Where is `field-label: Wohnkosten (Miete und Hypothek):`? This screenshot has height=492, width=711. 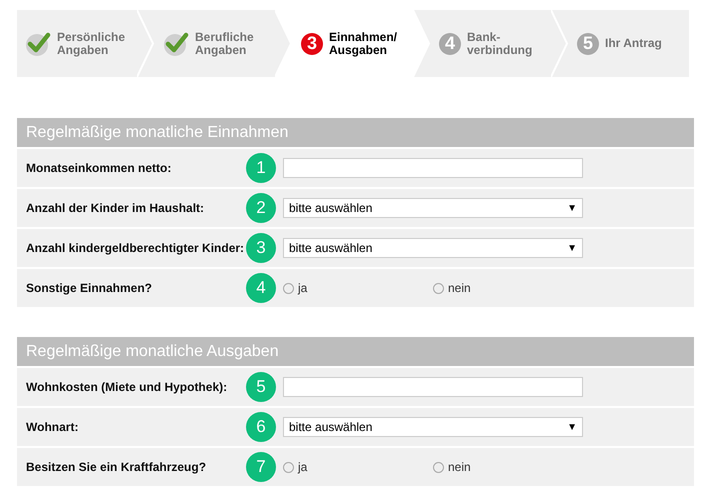
field-label: Wohnkosten (Miete und Hypothek): is located at coordinates (126, 387).